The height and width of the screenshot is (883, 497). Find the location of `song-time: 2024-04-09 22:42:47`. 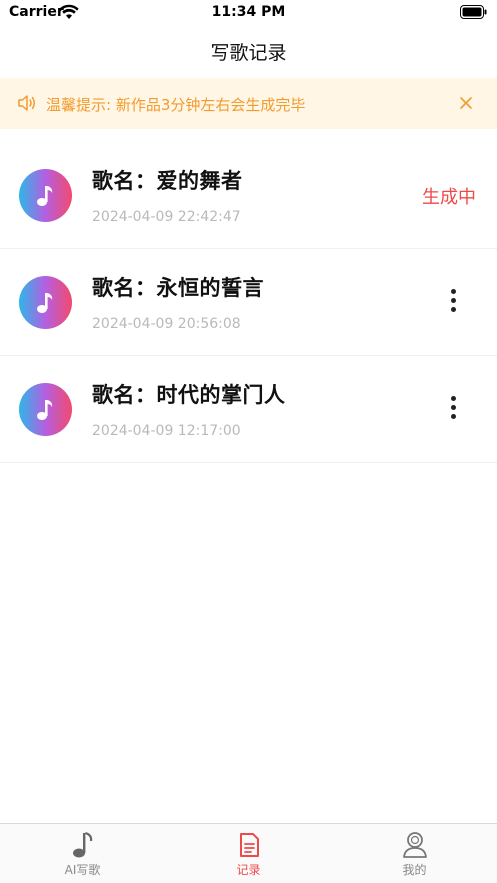

song-time: 2024-04-09 22:42:47 is located at coordinates (166, 217).